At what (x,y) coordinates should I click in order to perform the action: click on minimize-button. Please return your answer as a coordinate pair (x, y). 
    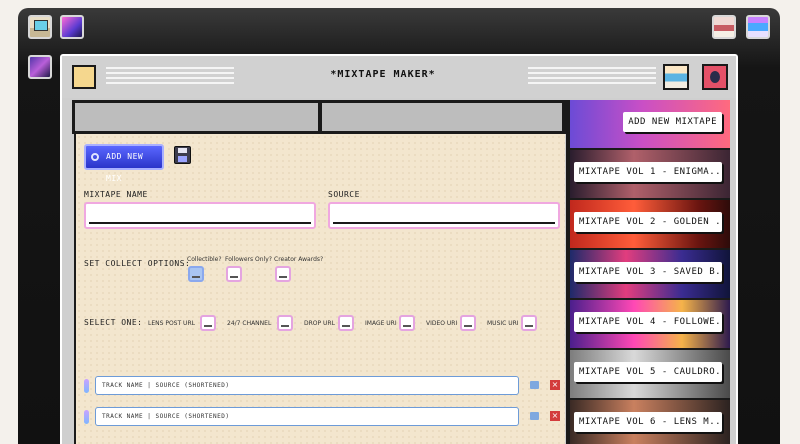
    Looking at the image, I should click on (676, 77).